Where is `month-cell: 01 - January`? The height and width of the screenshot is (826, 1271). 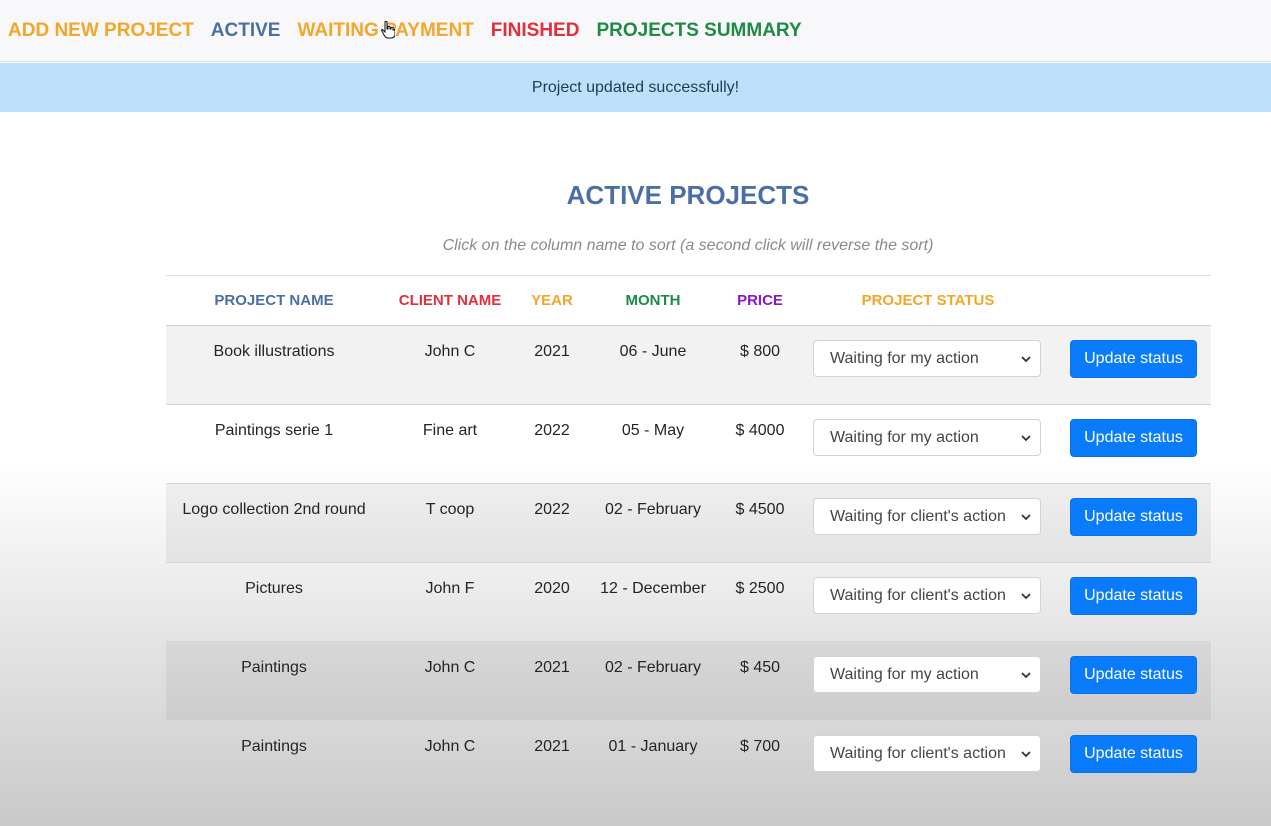 month-cell: 01 - January is located at coordinates (653, 746).